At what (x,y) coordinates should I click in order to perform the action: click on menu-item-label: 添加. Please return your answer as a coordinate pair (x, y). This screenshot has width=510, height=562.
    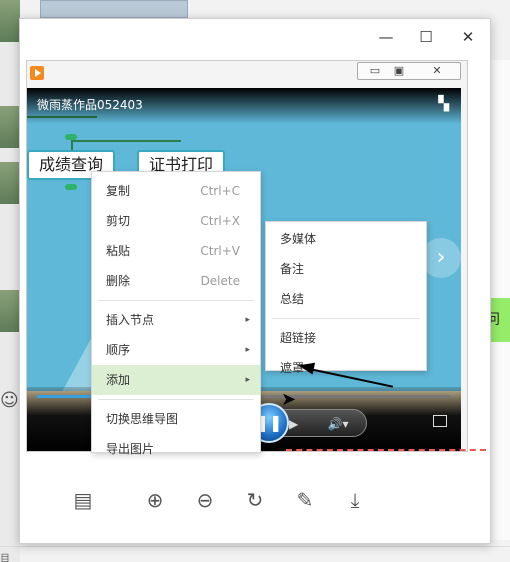
    Looking at the image, I should click on (118, 380).